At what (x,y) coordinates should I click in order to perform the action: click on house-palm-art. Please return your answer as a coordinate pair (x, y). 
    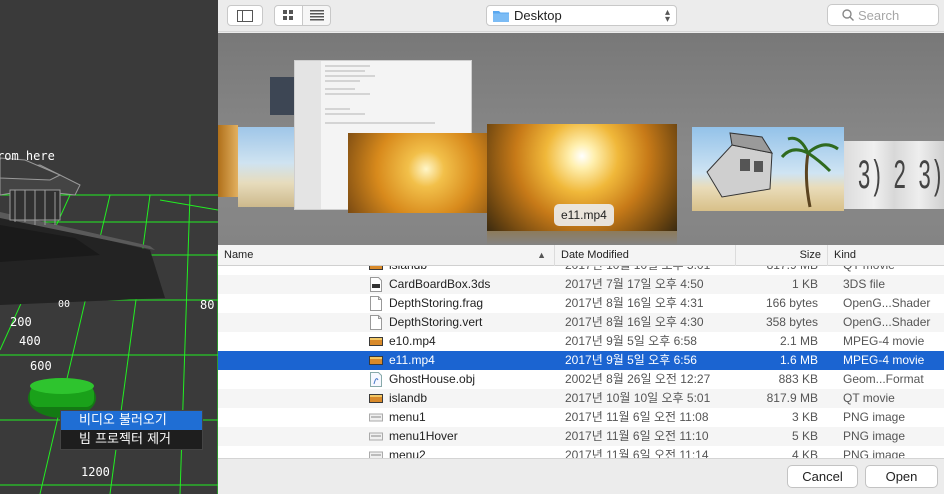
    Looking at the image, I should click on (772, 170).